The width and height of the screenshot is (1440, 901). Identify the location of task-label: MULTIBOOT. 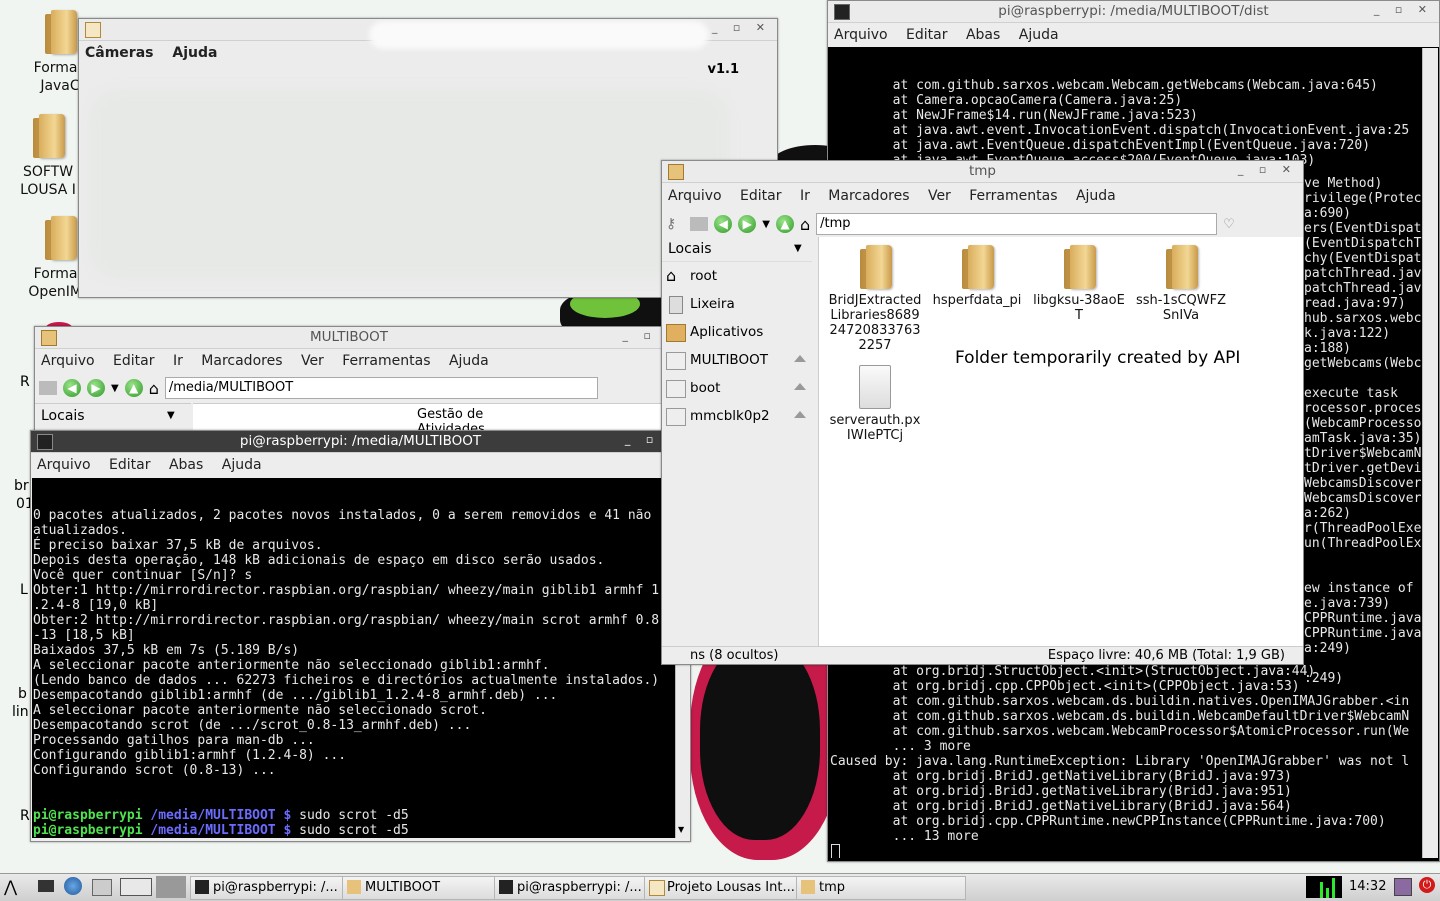
(403, 887).